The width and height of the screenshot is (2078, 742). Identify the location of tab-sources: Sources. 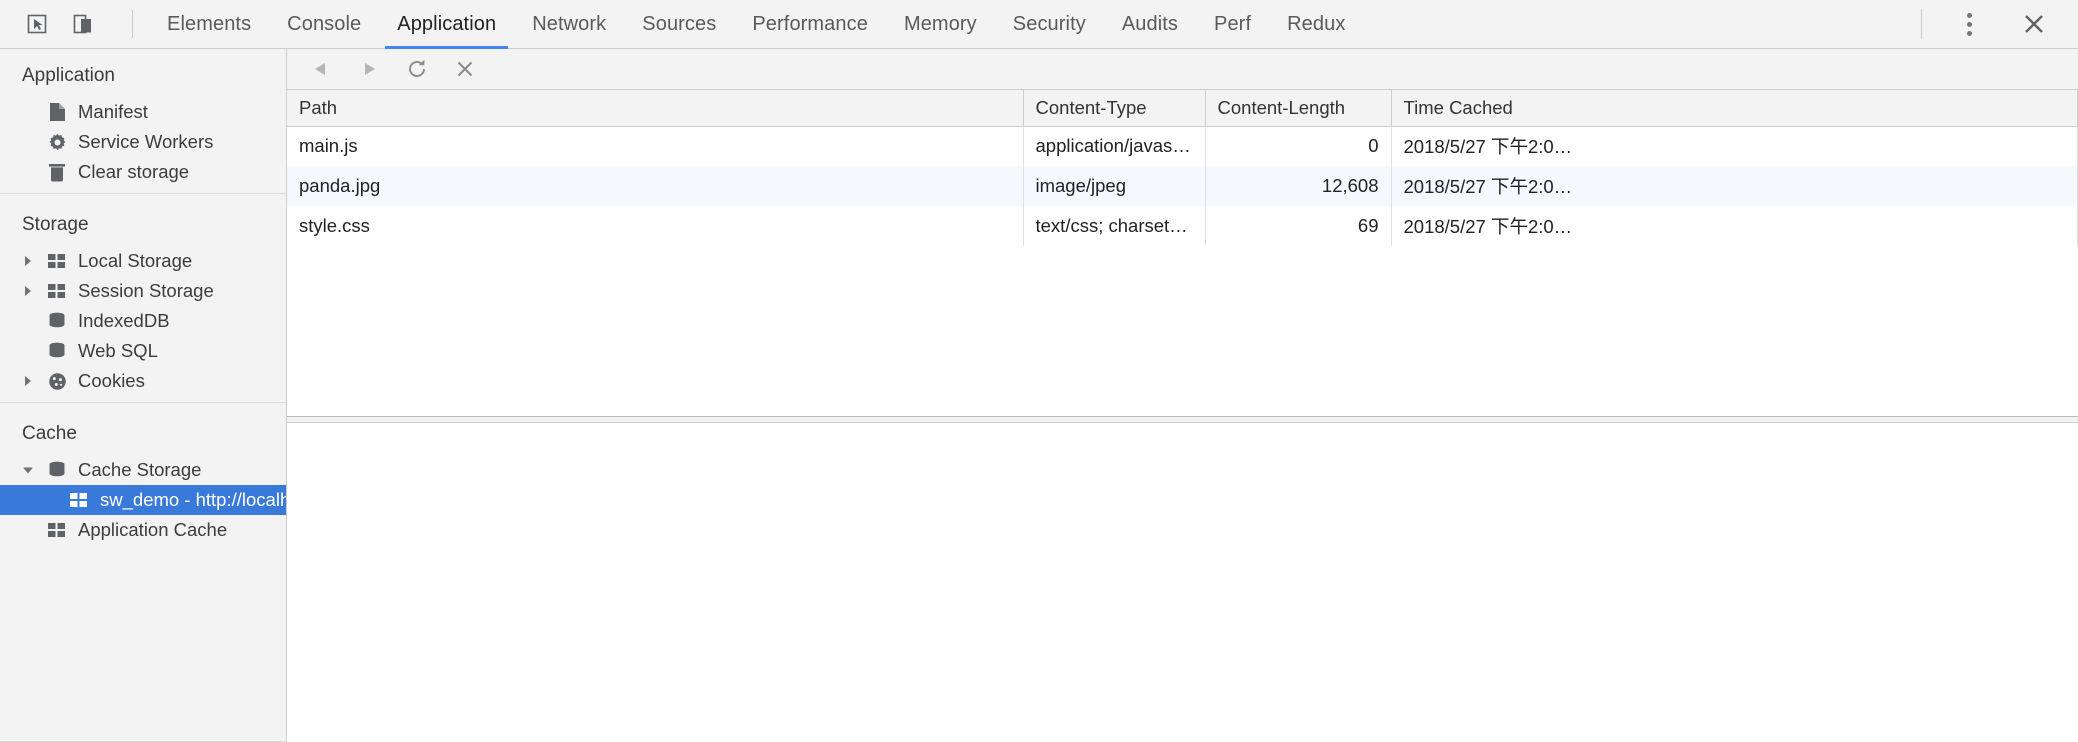
(679, 24).